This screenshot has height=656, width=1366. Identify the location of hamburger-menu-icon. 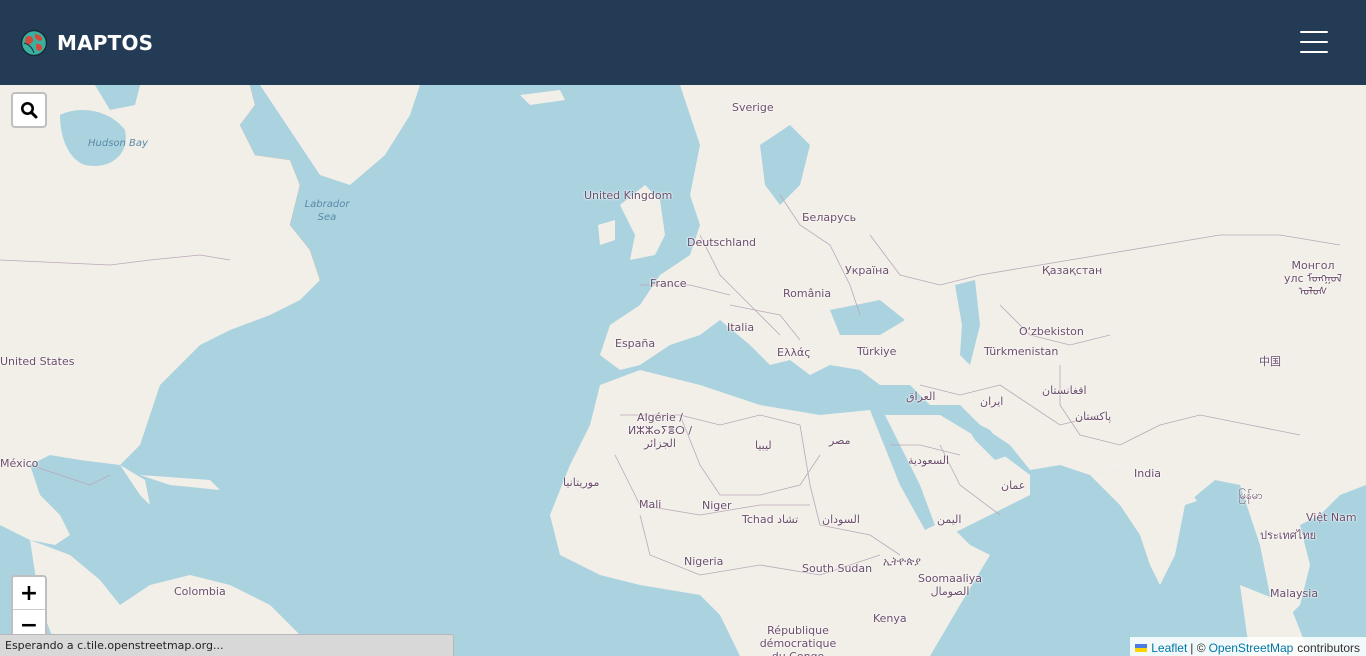
(1314, 42).